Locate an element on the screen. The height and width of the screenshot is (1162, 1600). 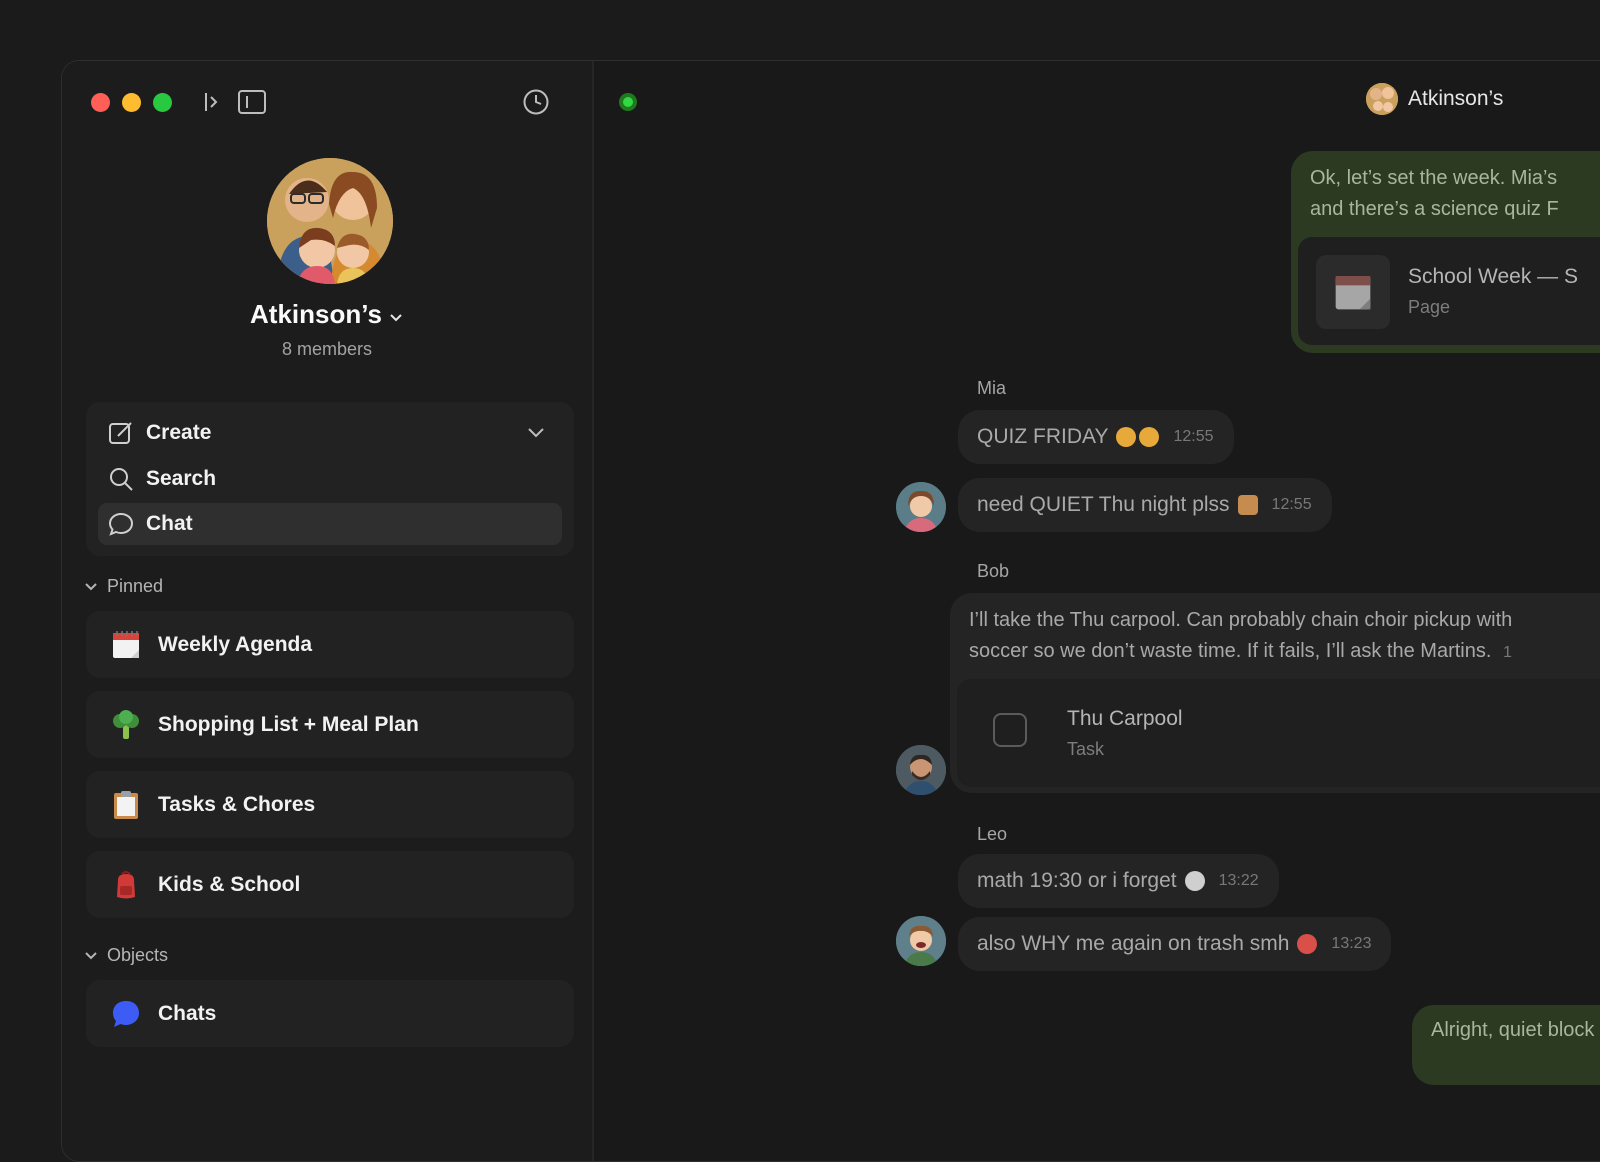
pinned-item-label: Tasks & Chores is located at coordinates (237, 804).